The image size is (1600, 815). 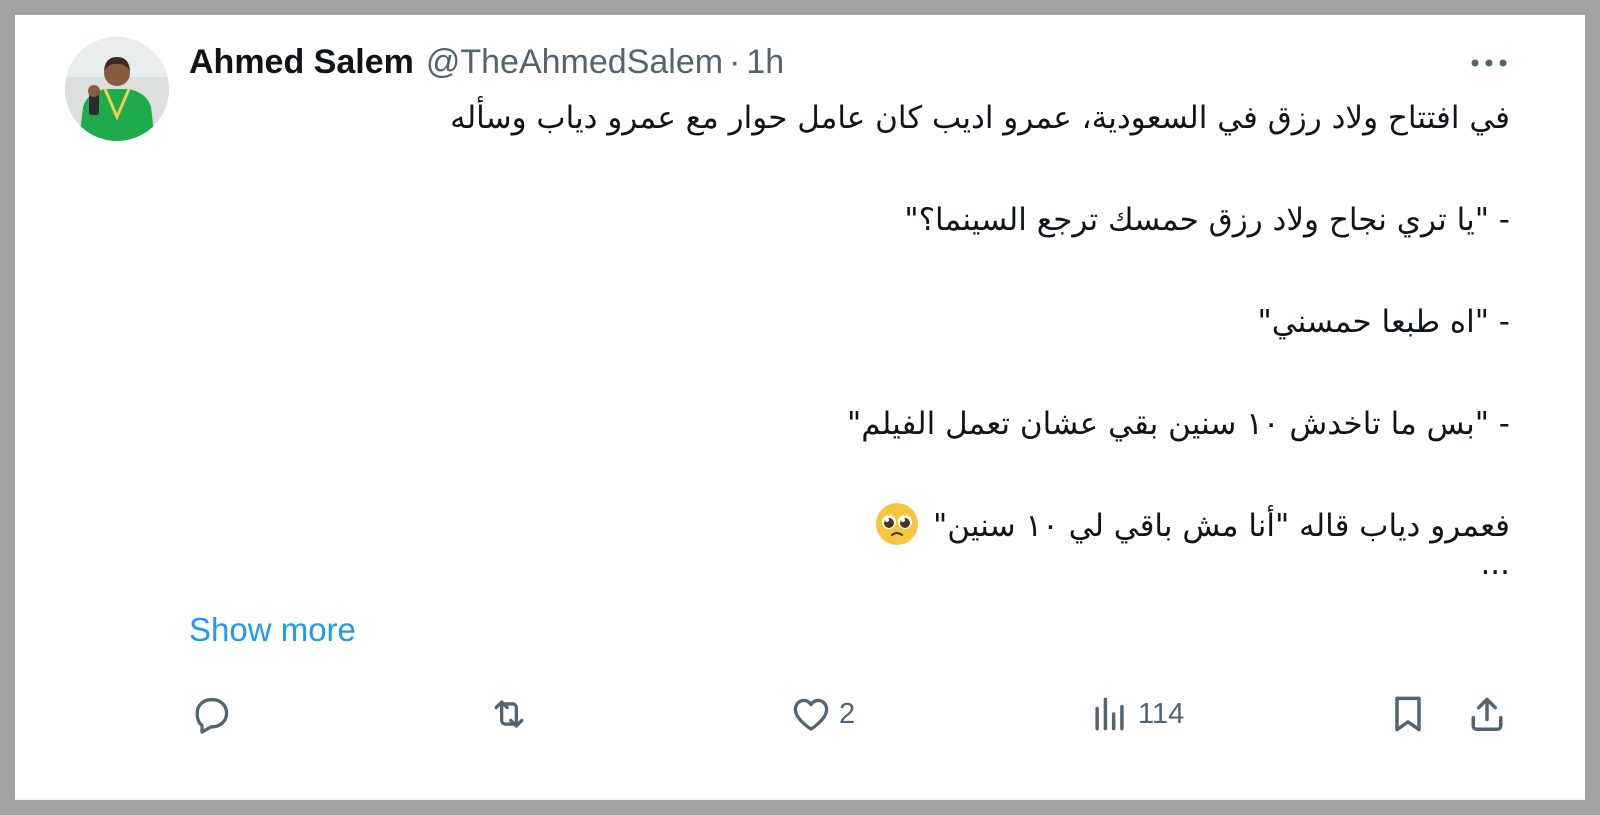 I want to click on share-button, so click(x=1487, y=714).